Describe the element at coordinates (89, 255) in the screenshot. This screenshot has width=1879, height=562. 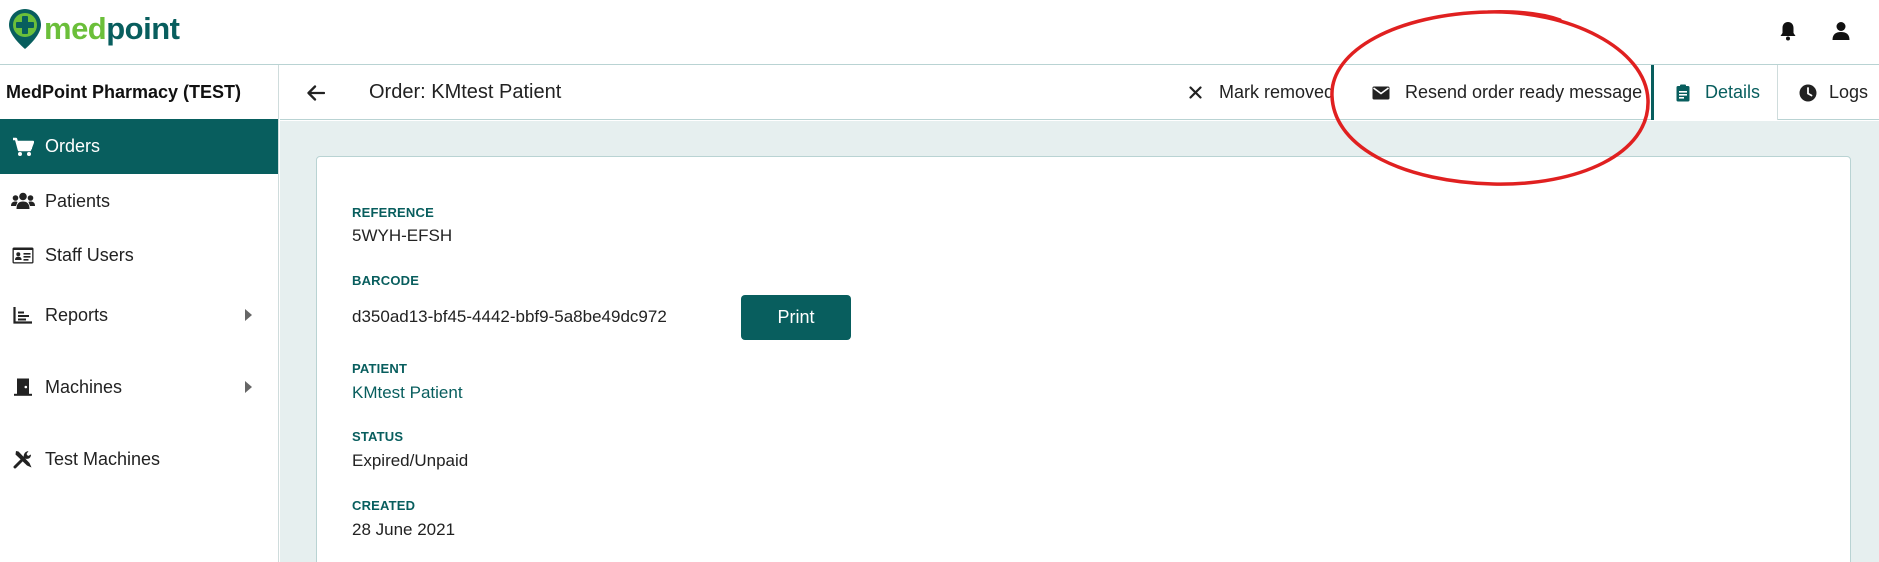
I see `sidebar-item-label: Staff Users` at that location.